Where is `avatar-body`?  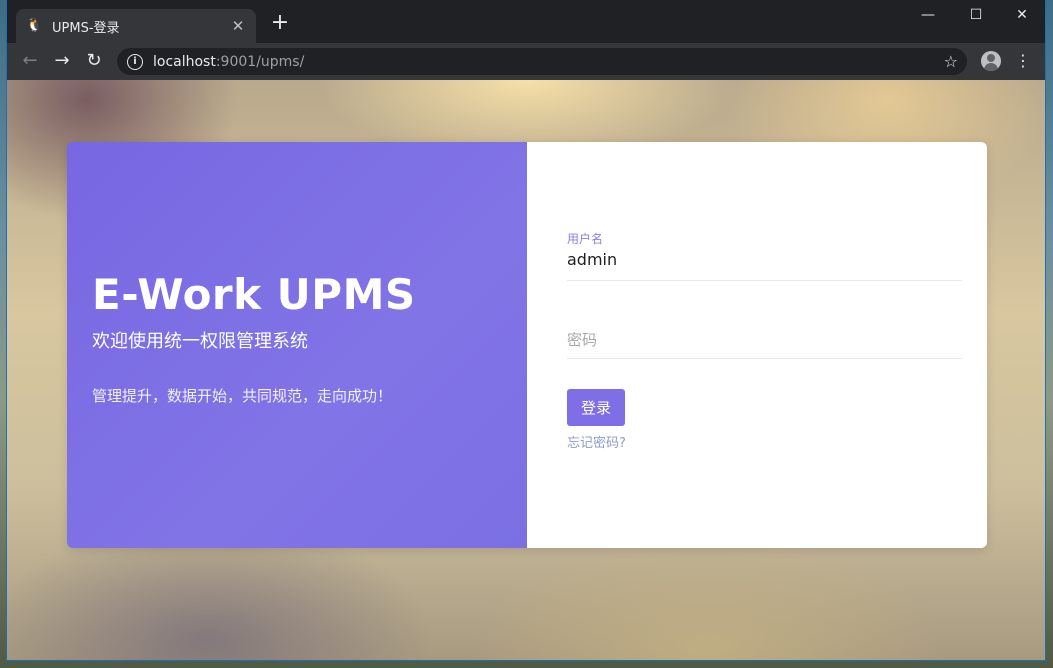
avatar-body is located at coordinates (991, 67).